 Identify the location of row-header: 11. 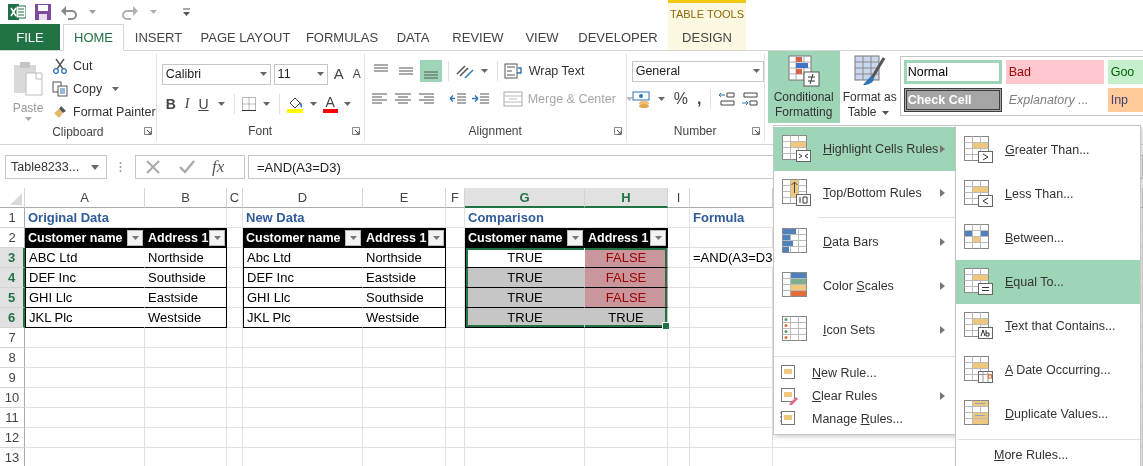
(12, 418).